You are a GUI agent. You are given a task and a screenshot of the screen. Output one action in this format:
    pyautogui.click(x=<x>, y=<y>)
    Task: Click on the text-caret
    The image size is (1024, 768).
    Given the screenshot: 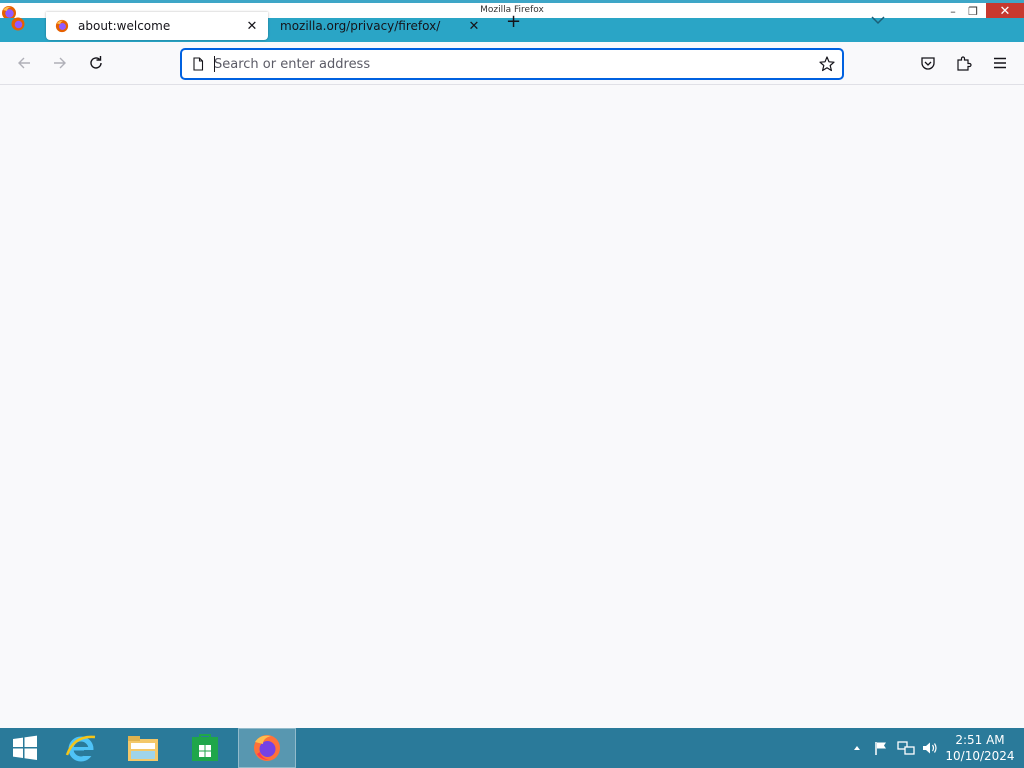 What is the action you would take?
    pyautogui.click(x=214, y=64)
    